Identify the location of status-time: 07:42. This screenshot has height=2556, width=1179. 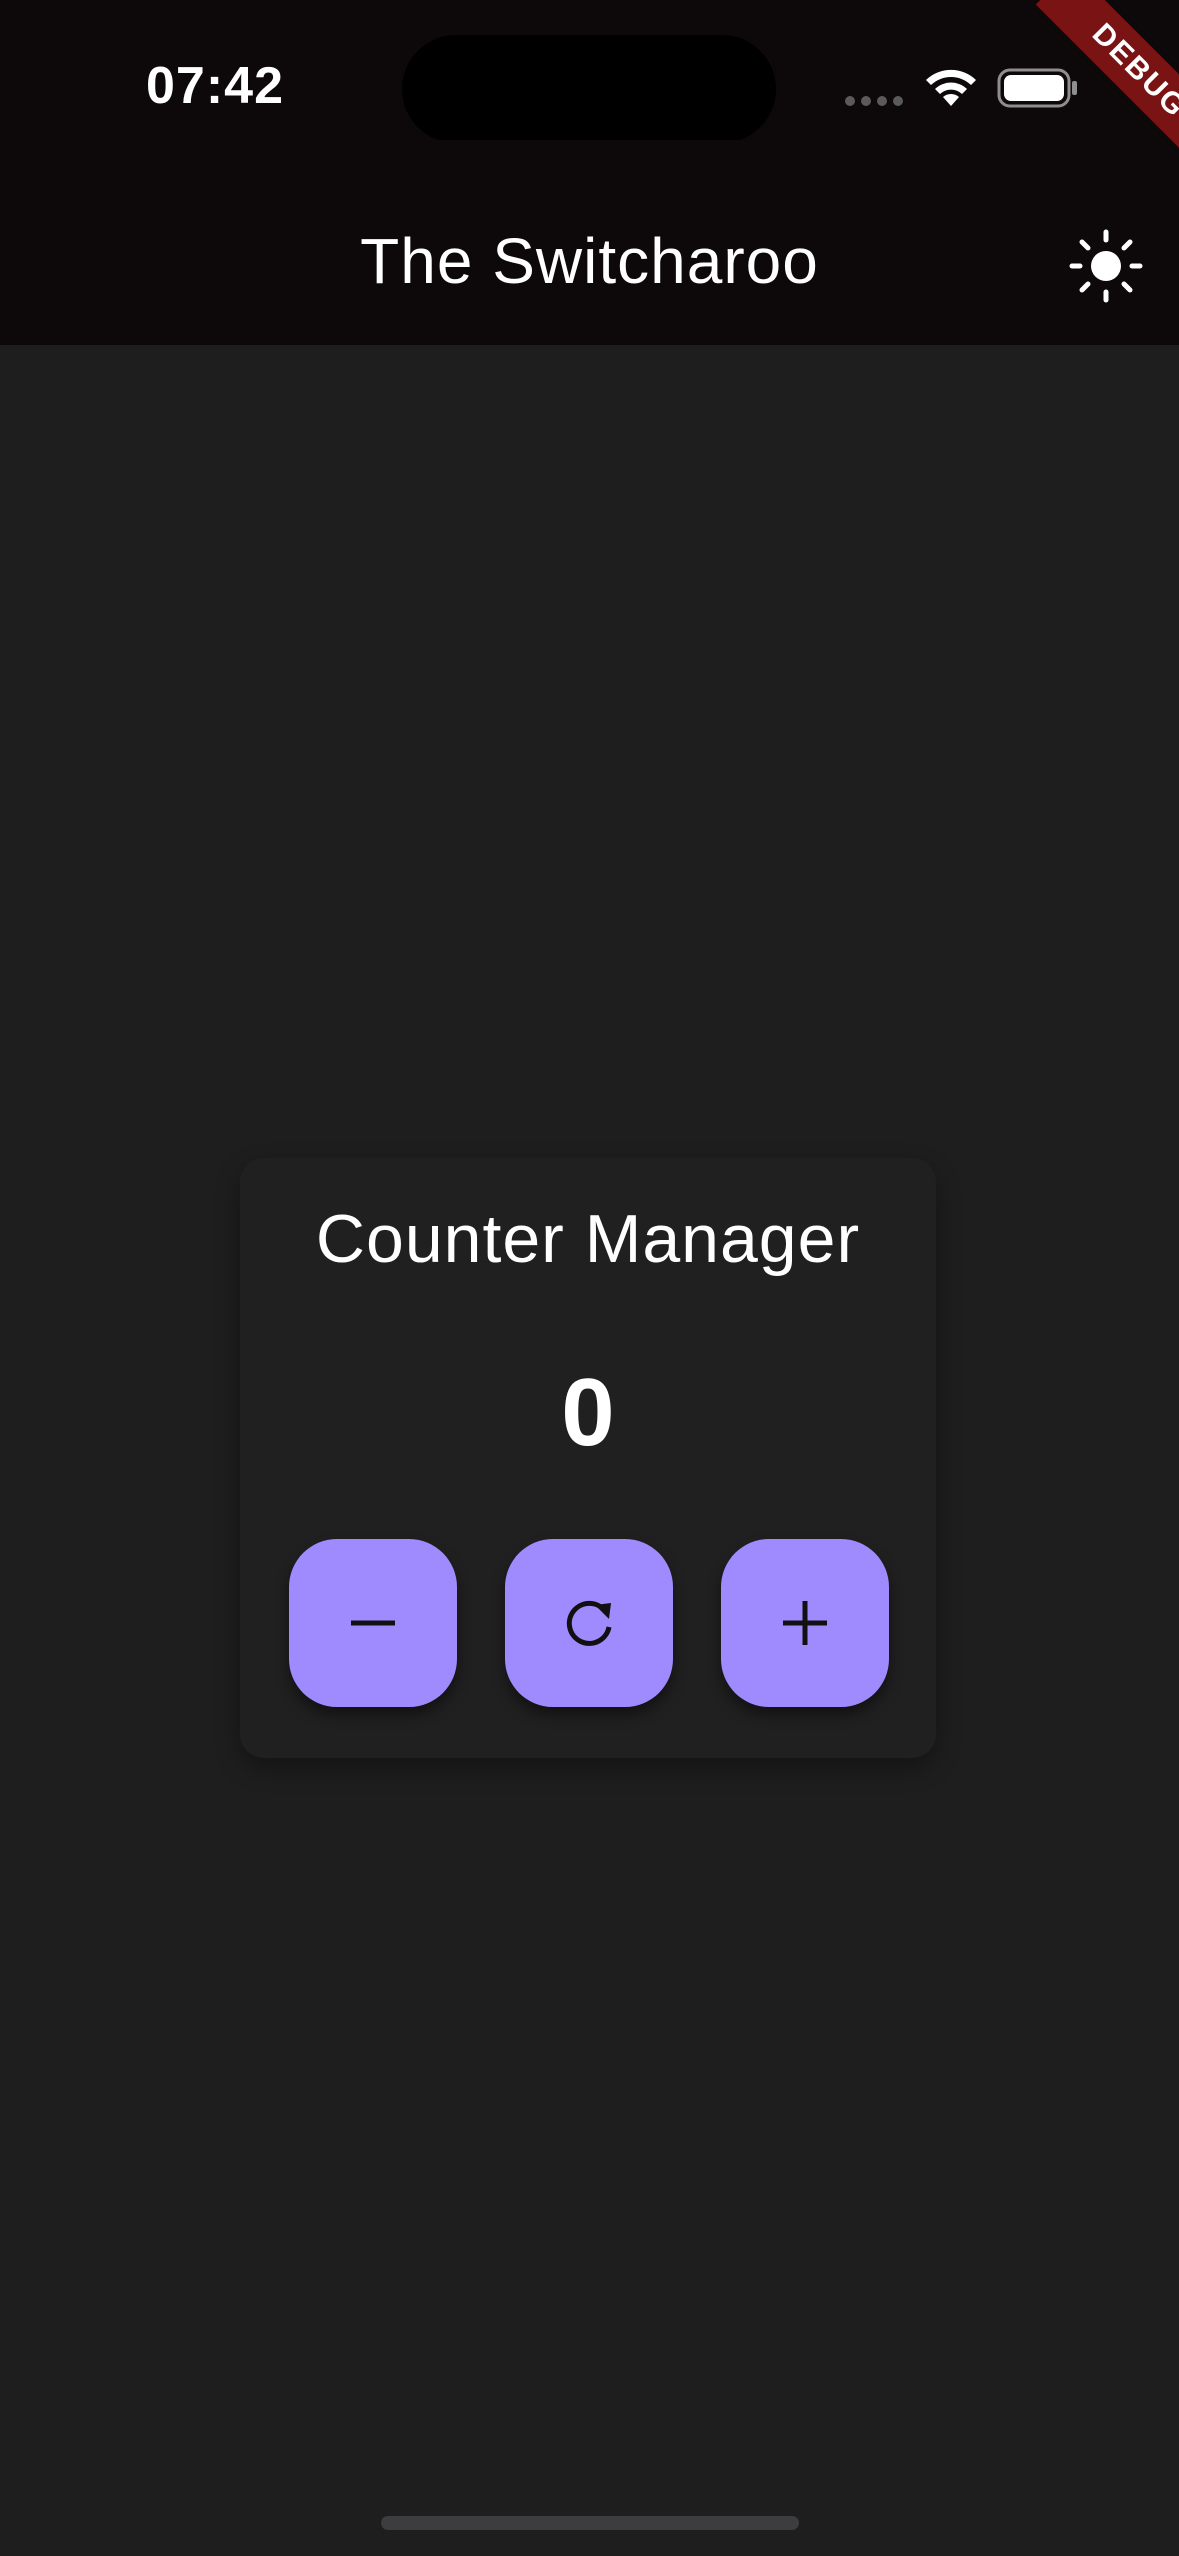
(215, 86).